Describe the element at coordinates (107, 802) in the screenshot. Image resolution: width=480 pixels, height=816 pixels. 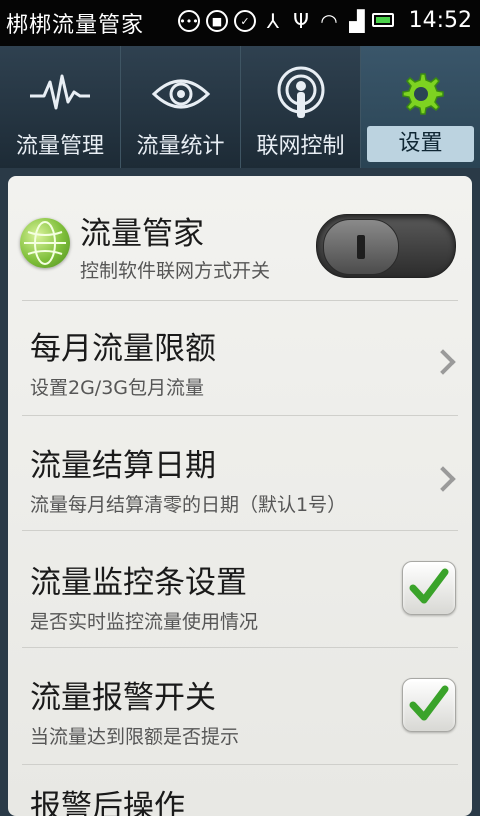
I see `setting-title: 报警后操作` at that location.